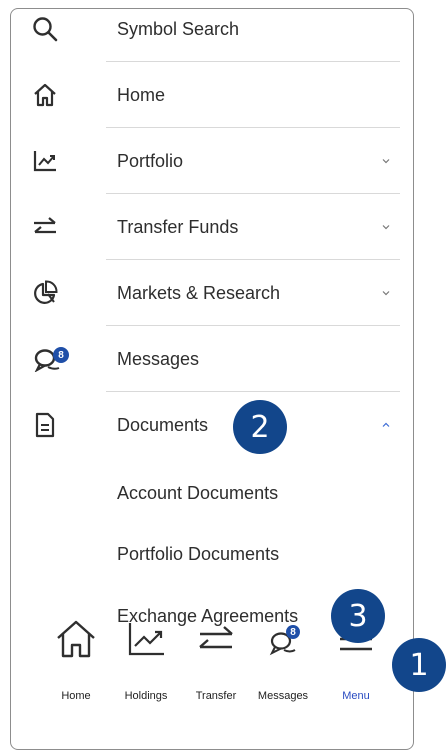 The width and height of the screenshot is (446, 750). What do you see at coordinates (212, 161) in the screenshot?
I see `menu-item-portfolio: Portfolio` at bounding box center [212, 161].